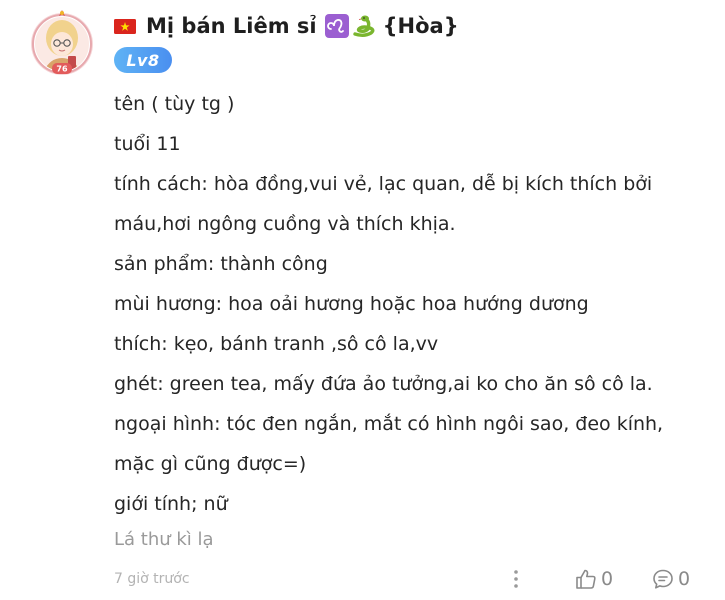  I want to click on reply-count: 0, so click(684, 579).